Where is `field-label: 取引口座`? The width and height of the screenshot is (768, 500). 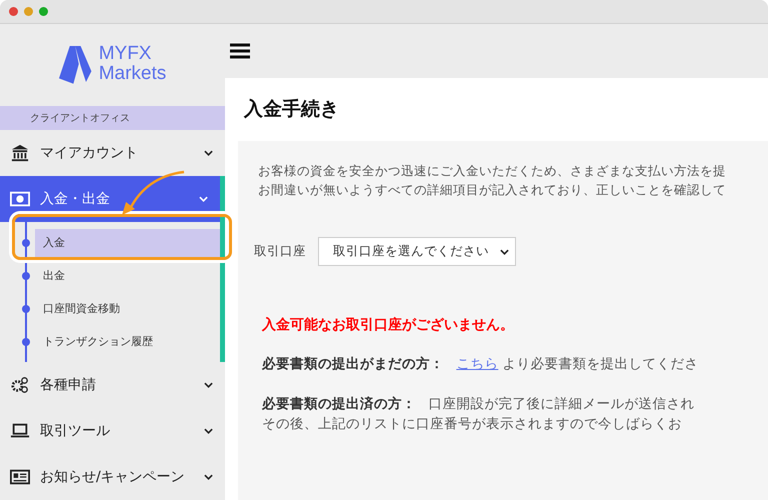
field-label: 取引口座 is located at coordinates (280, 251).